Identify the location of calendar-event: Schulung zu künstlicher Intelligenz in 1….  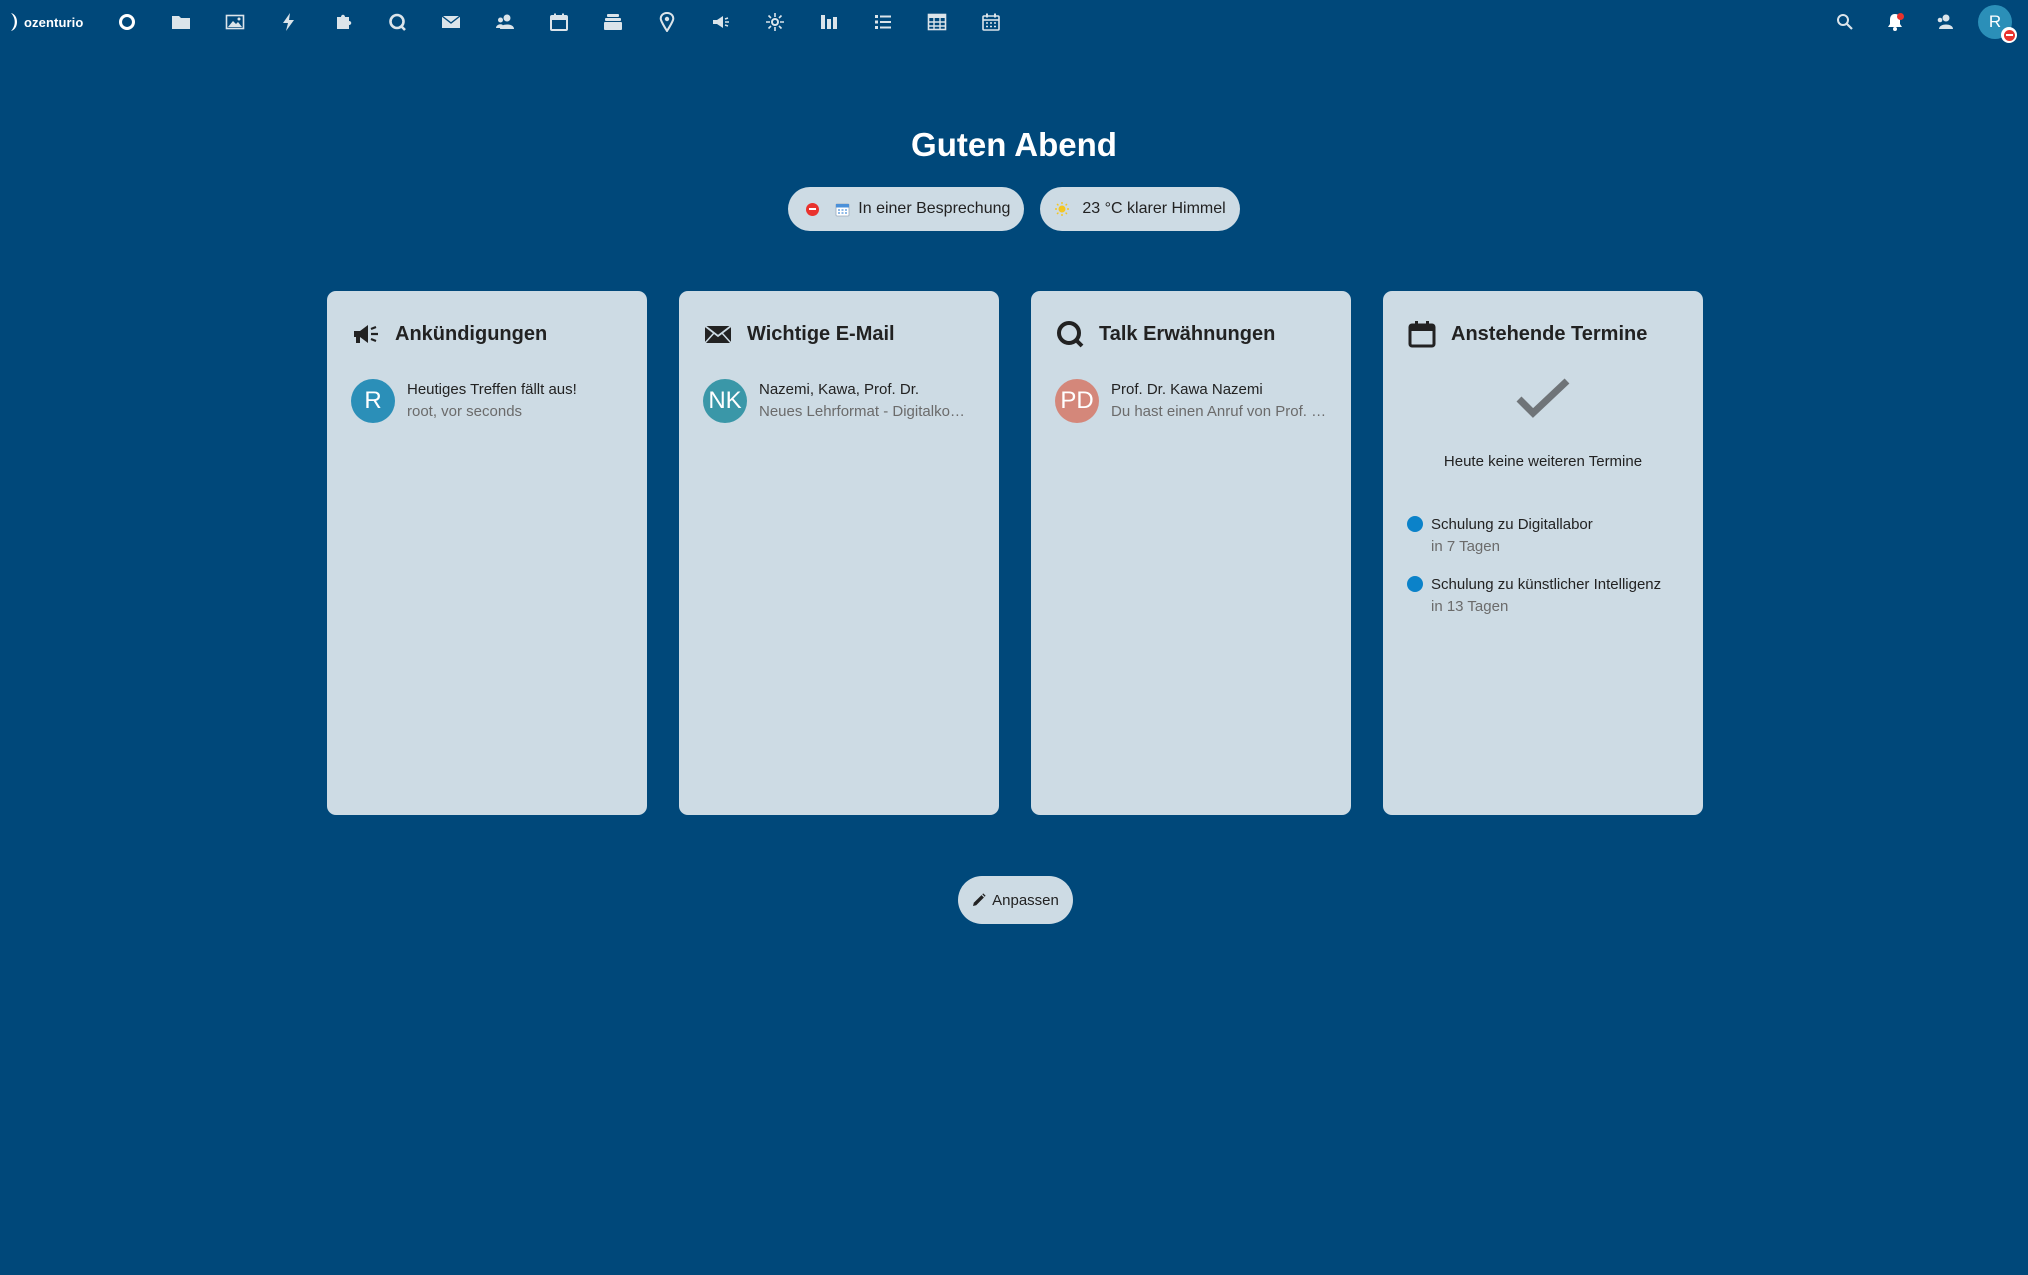
(1543, 596).